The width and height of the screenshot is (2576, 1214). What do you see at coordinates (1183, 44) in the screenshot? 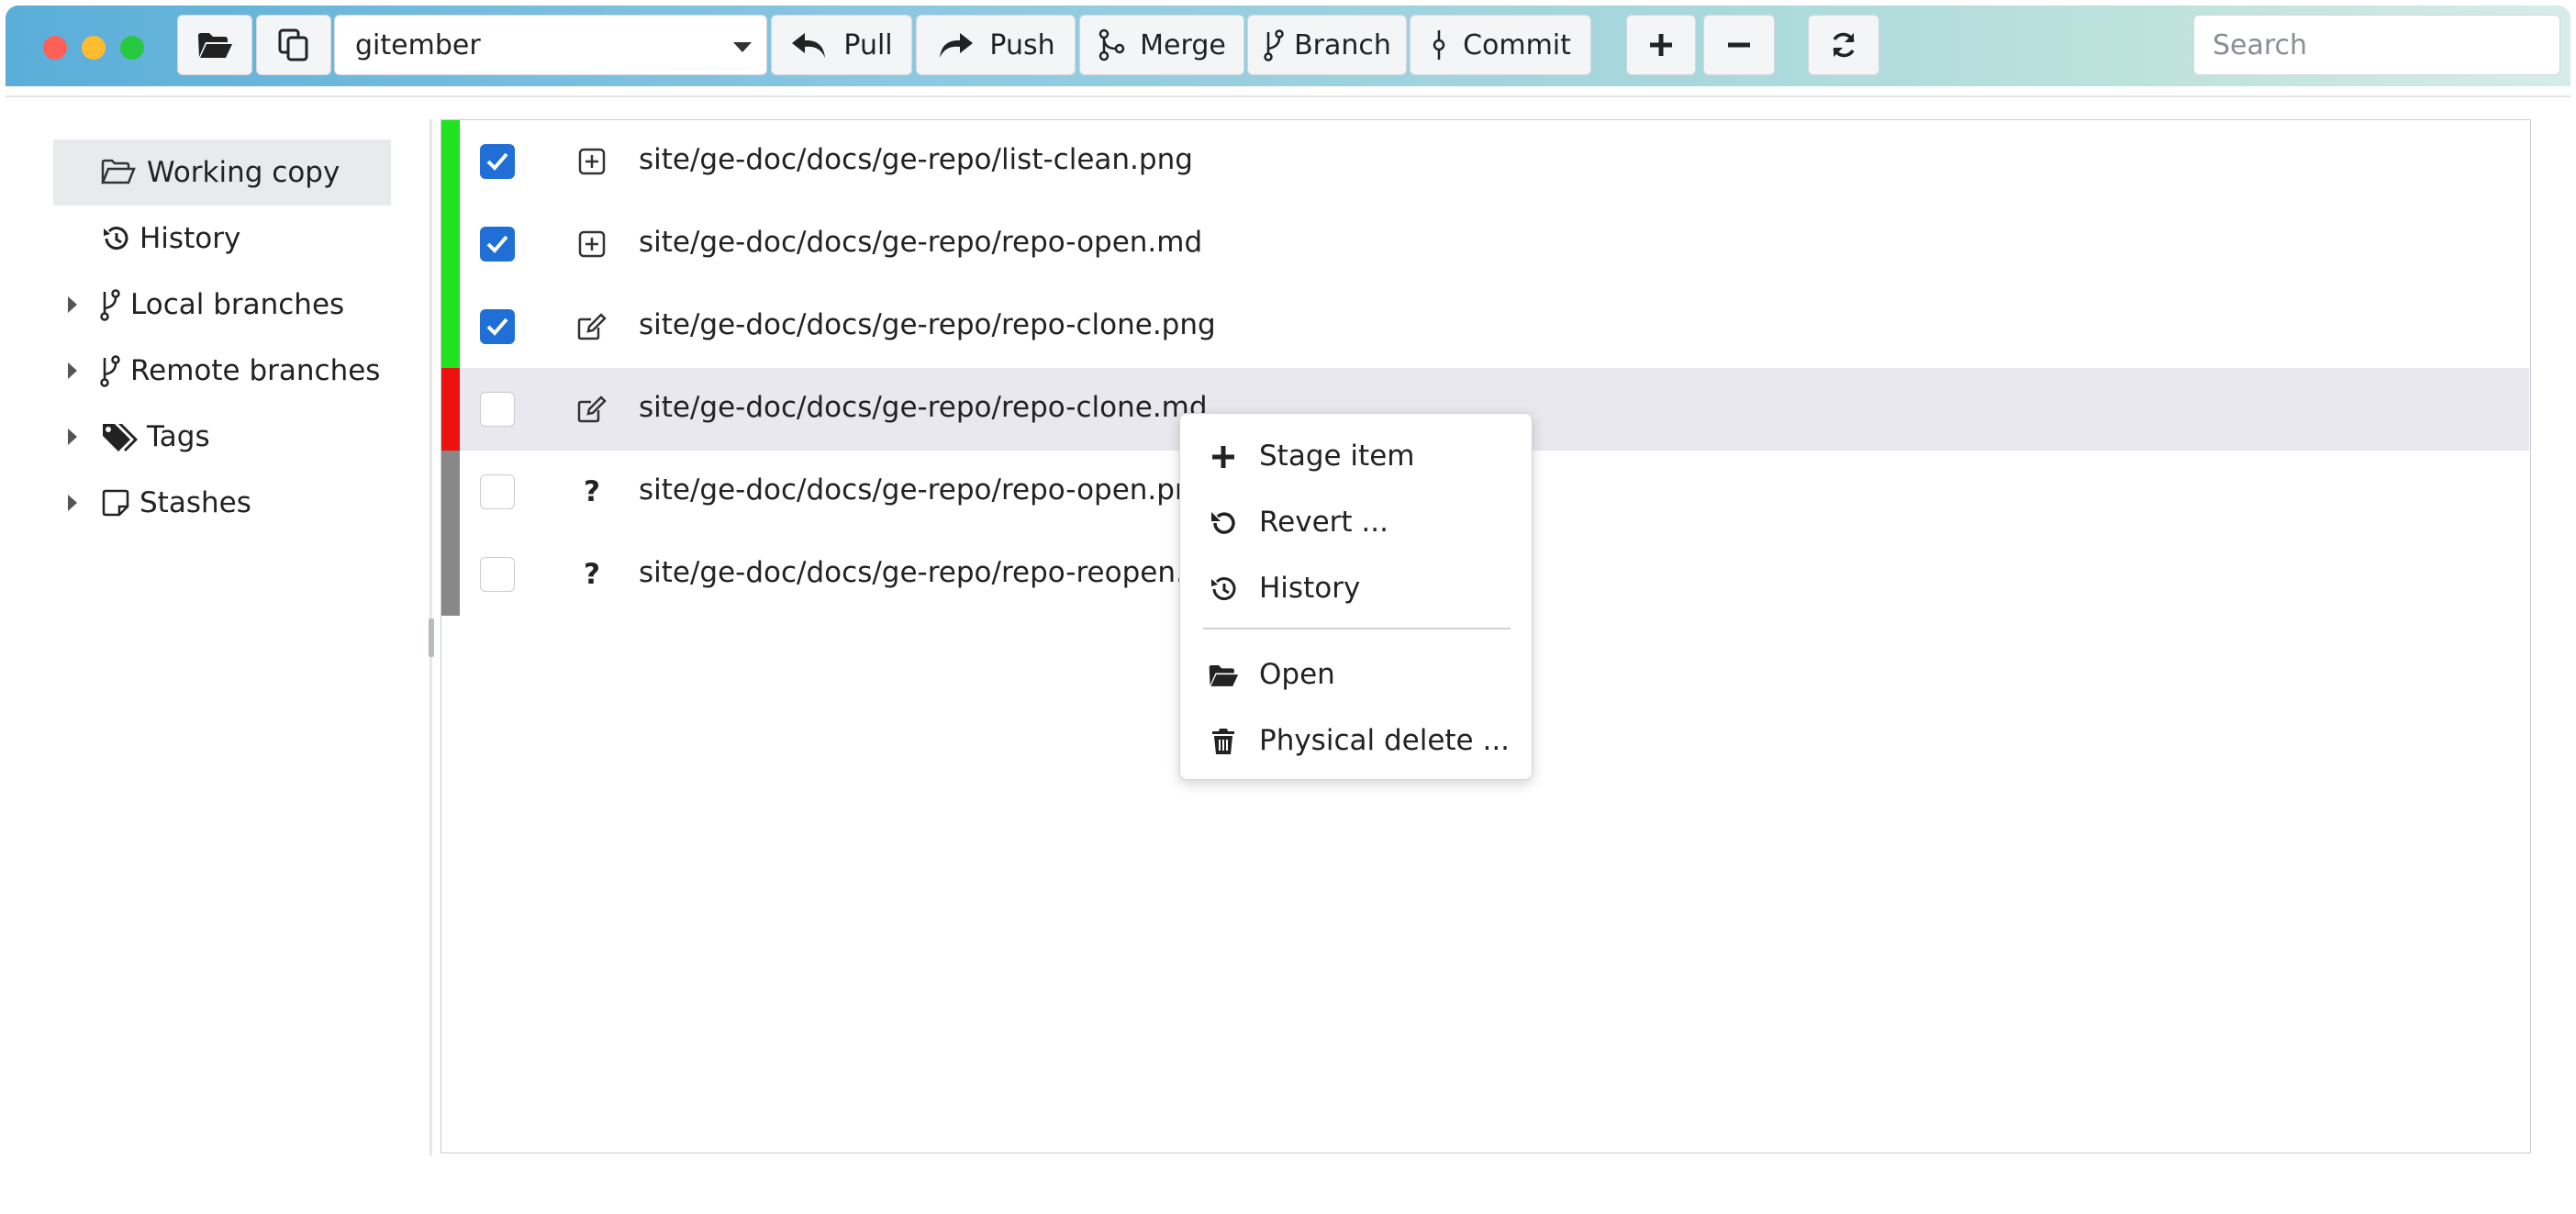
I see `merge-label: Merge` at bounding box center [1183, 44].